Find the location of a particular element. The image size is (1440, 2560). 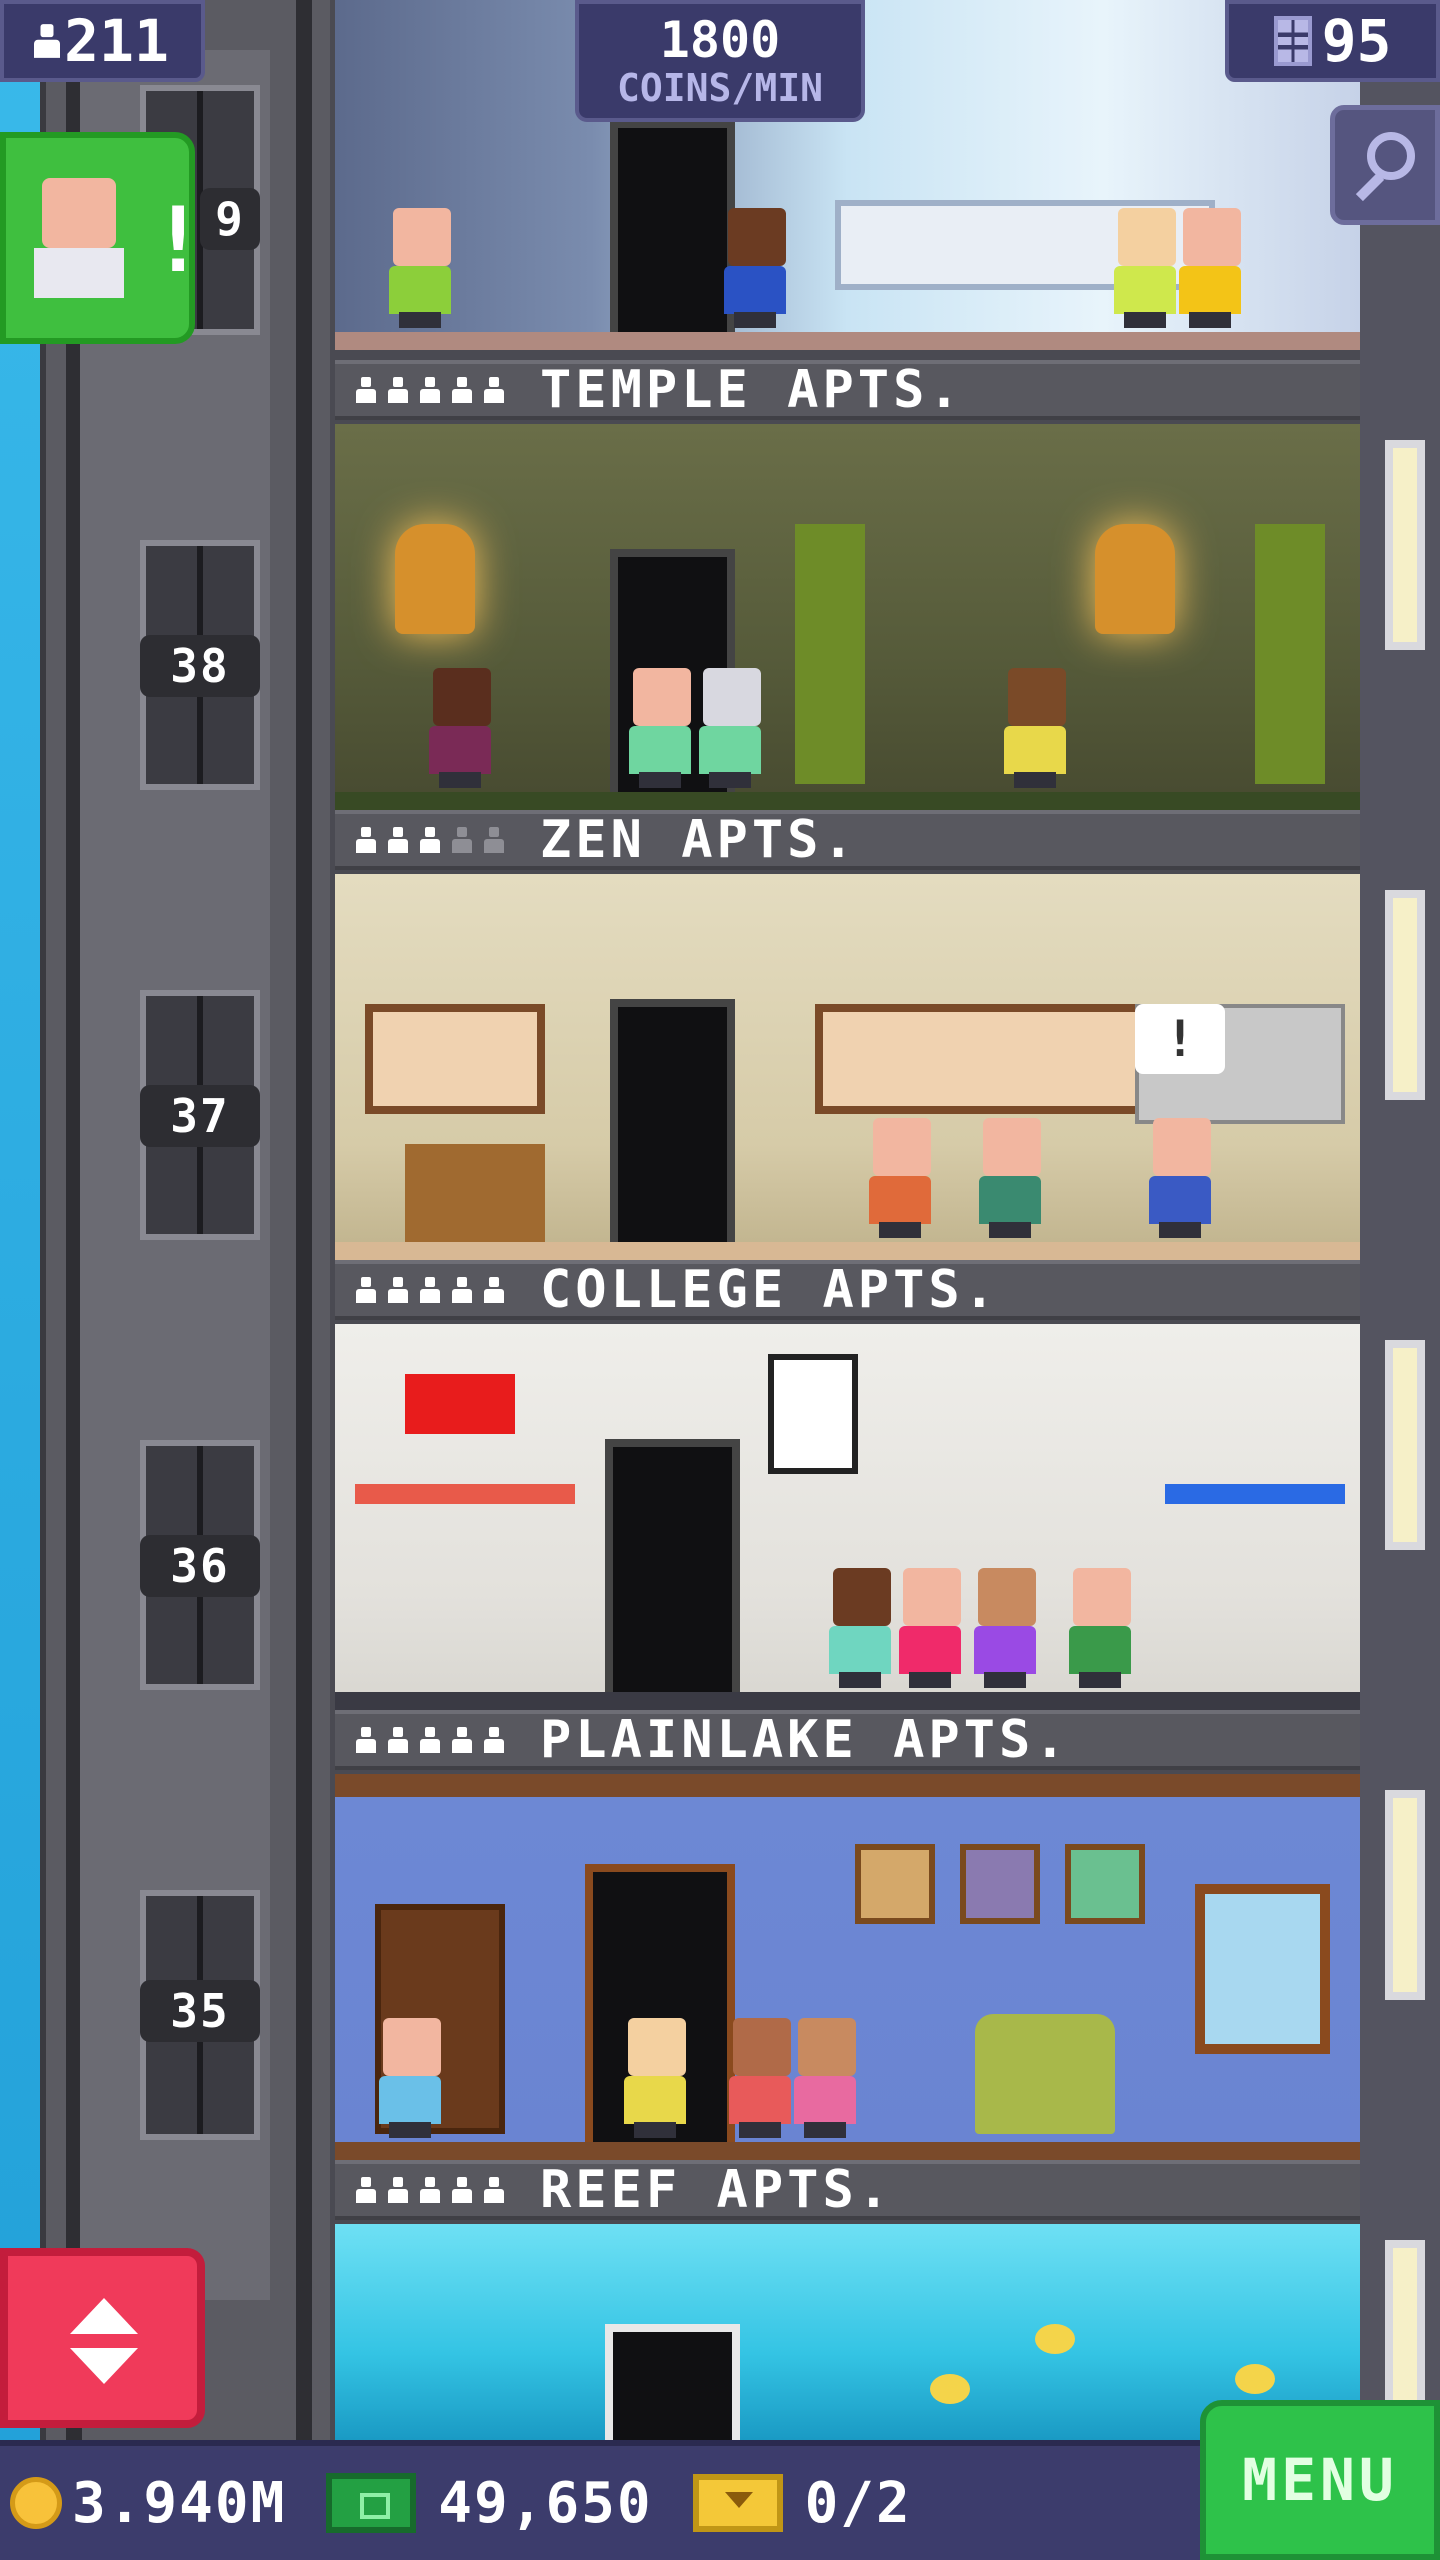

floor-label-bar: COLLEGE APTS. is located at coordinates (847, 1290).